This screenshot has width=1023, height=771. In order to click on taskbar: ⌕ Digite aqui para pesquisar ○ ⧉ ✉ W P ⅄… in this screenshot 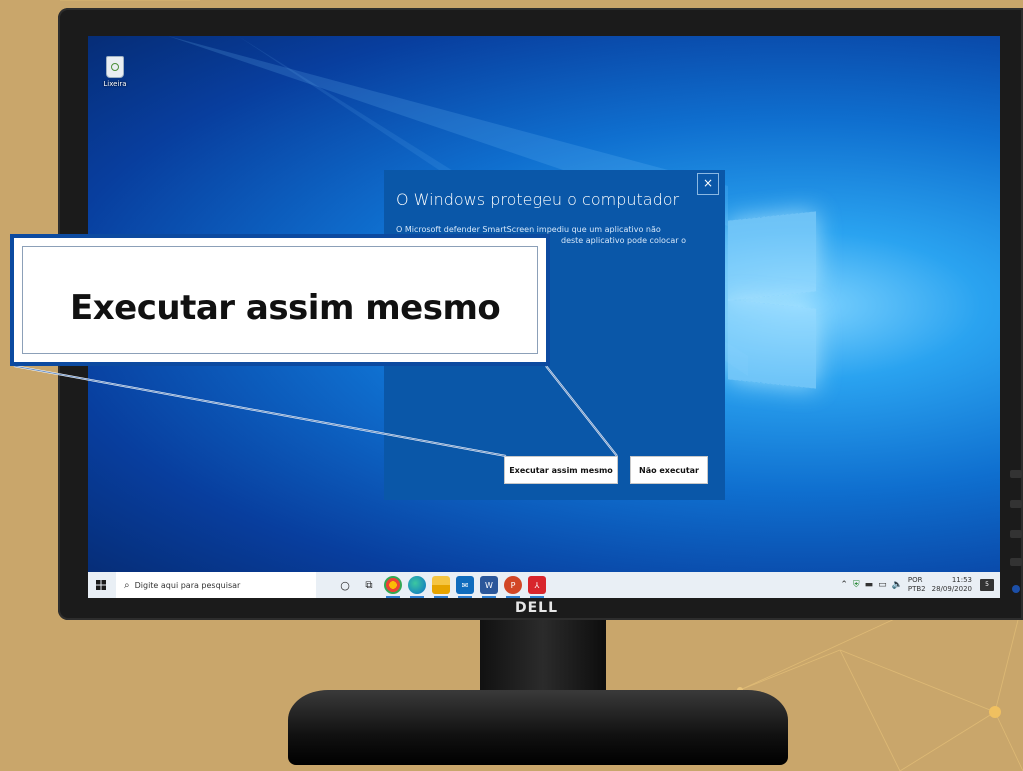, I will do `click(544, 585)`.